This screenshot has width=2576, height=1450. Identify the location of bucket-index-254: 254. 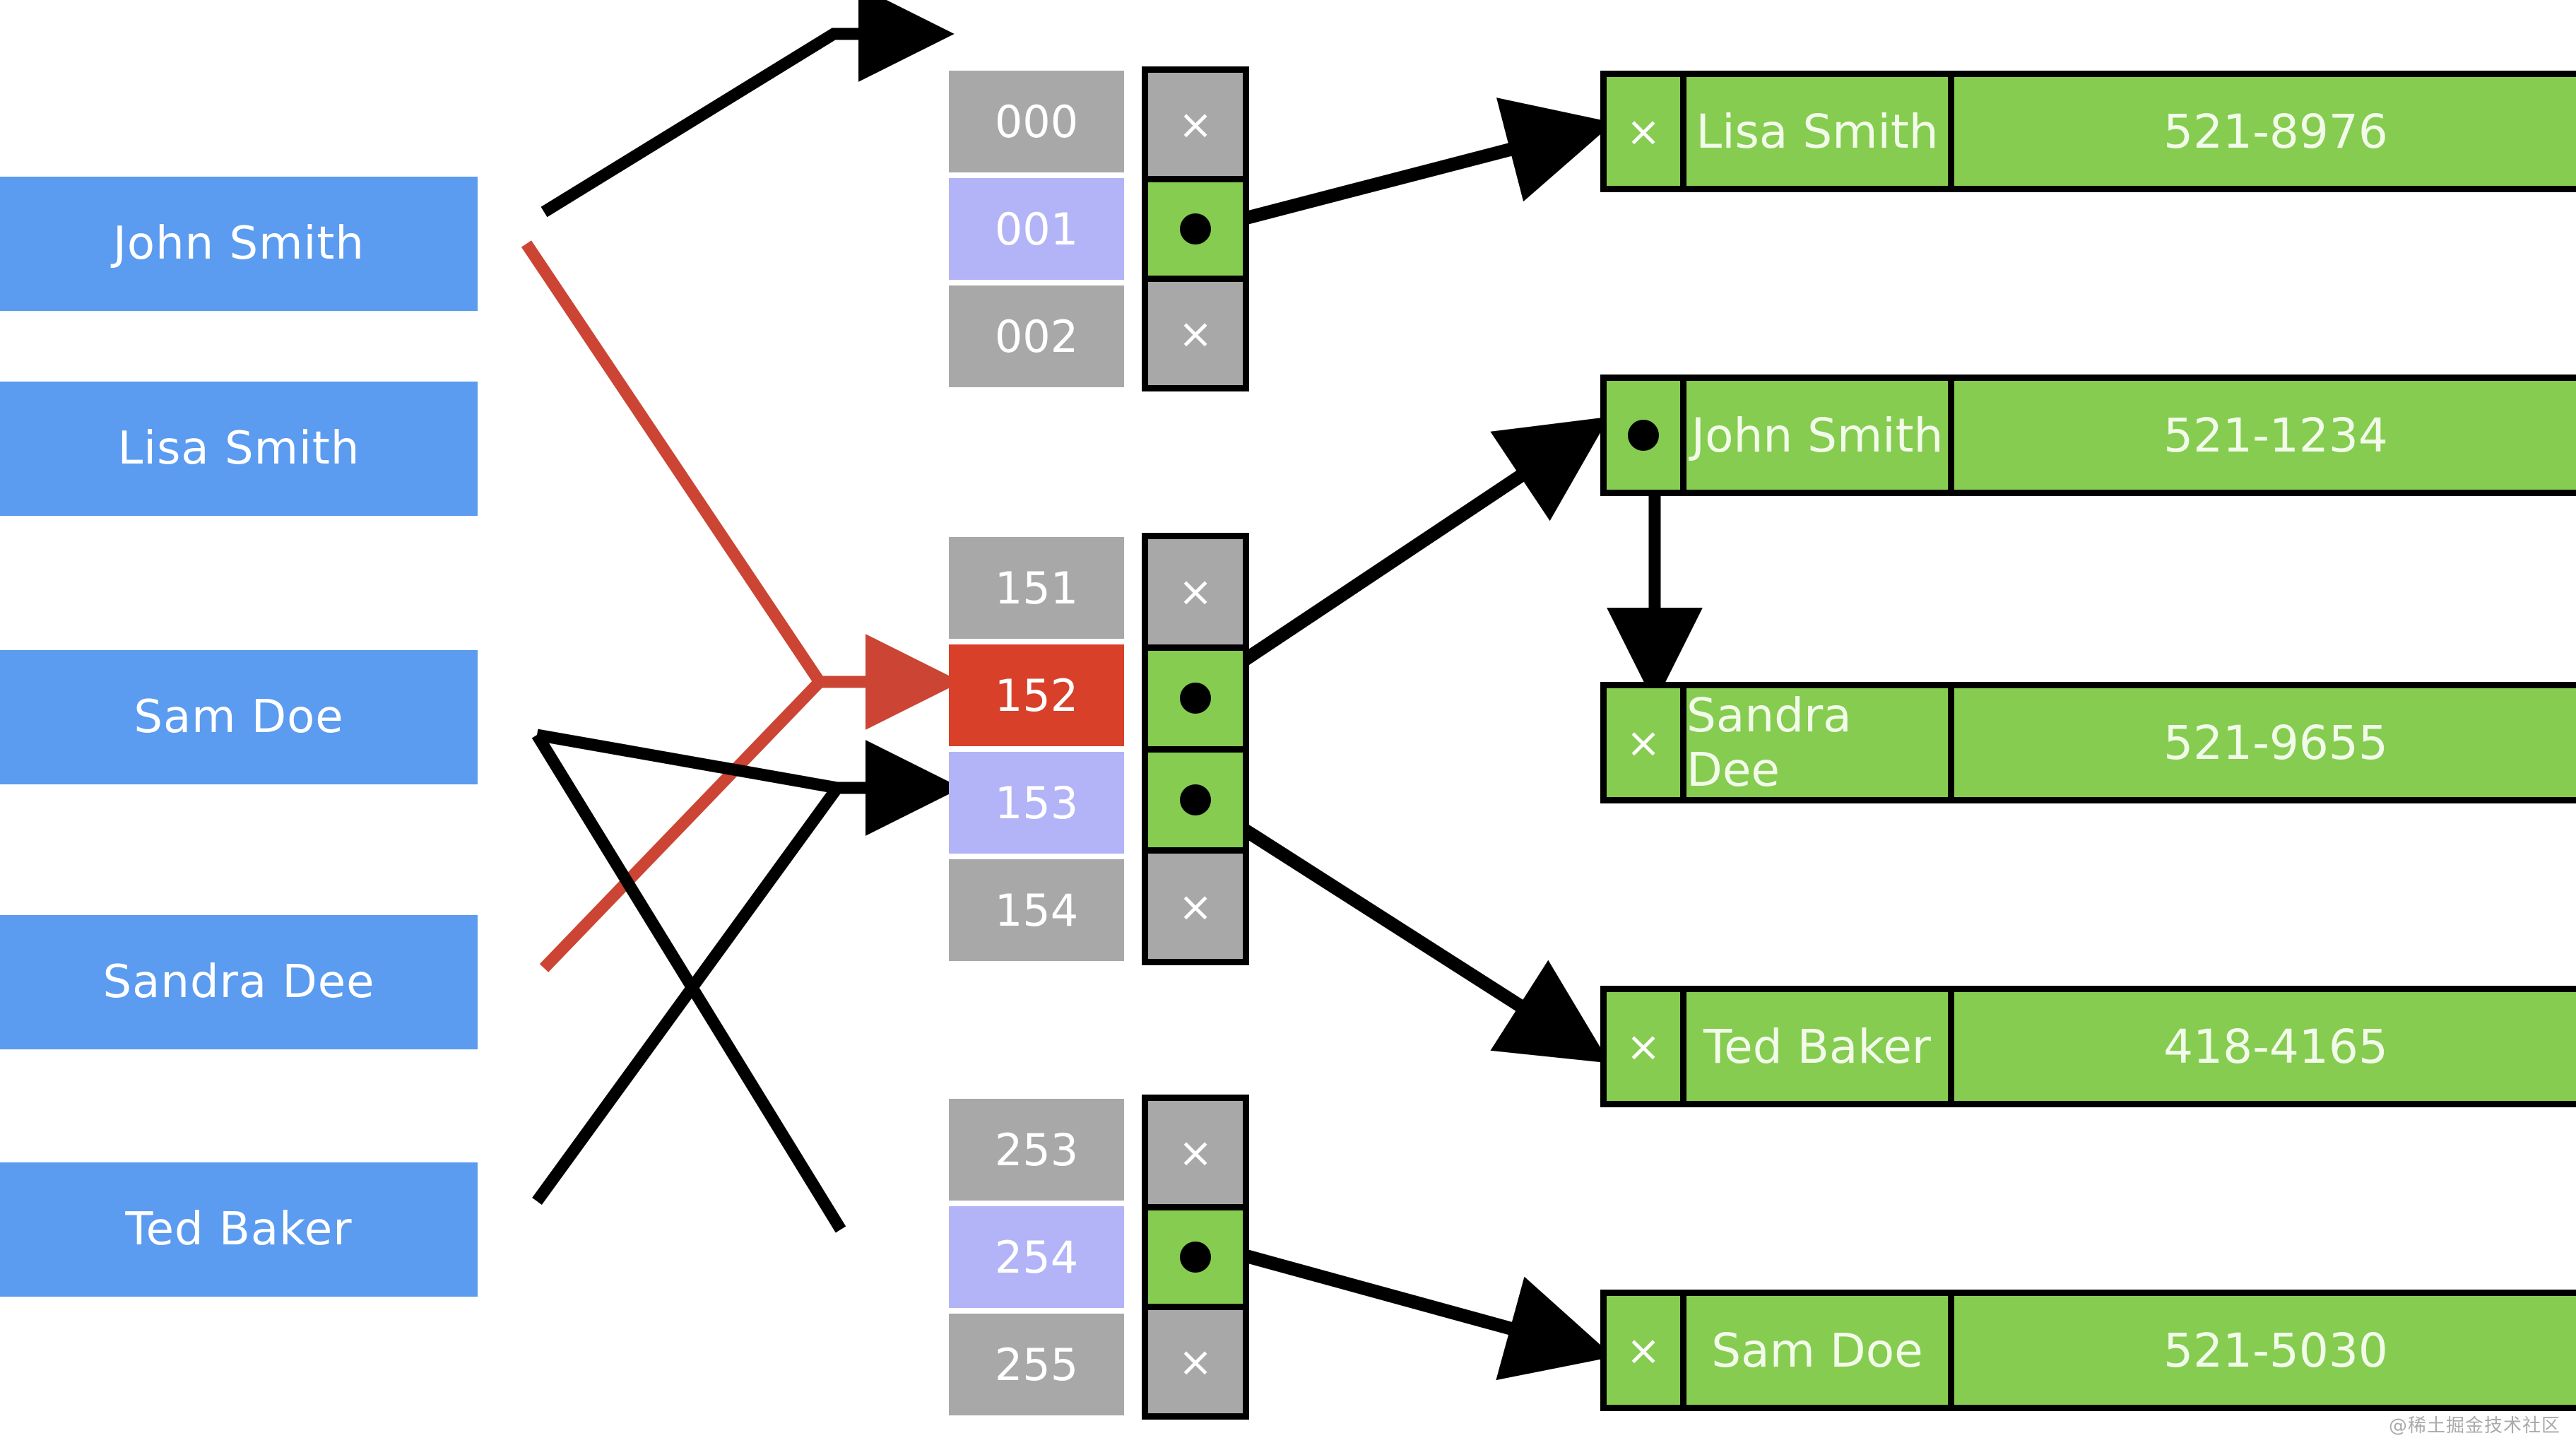
(1036, 1257).